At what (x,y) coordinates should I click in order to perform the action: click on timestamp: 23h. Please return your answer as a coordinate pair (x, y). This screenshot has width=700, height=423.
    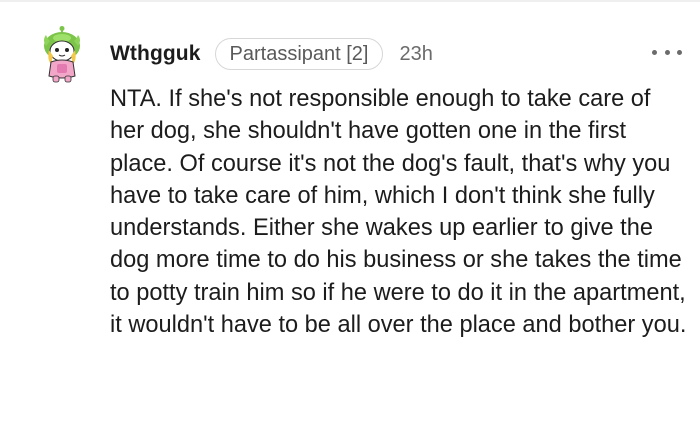
    Looking at the image, I should click on (415, 54).